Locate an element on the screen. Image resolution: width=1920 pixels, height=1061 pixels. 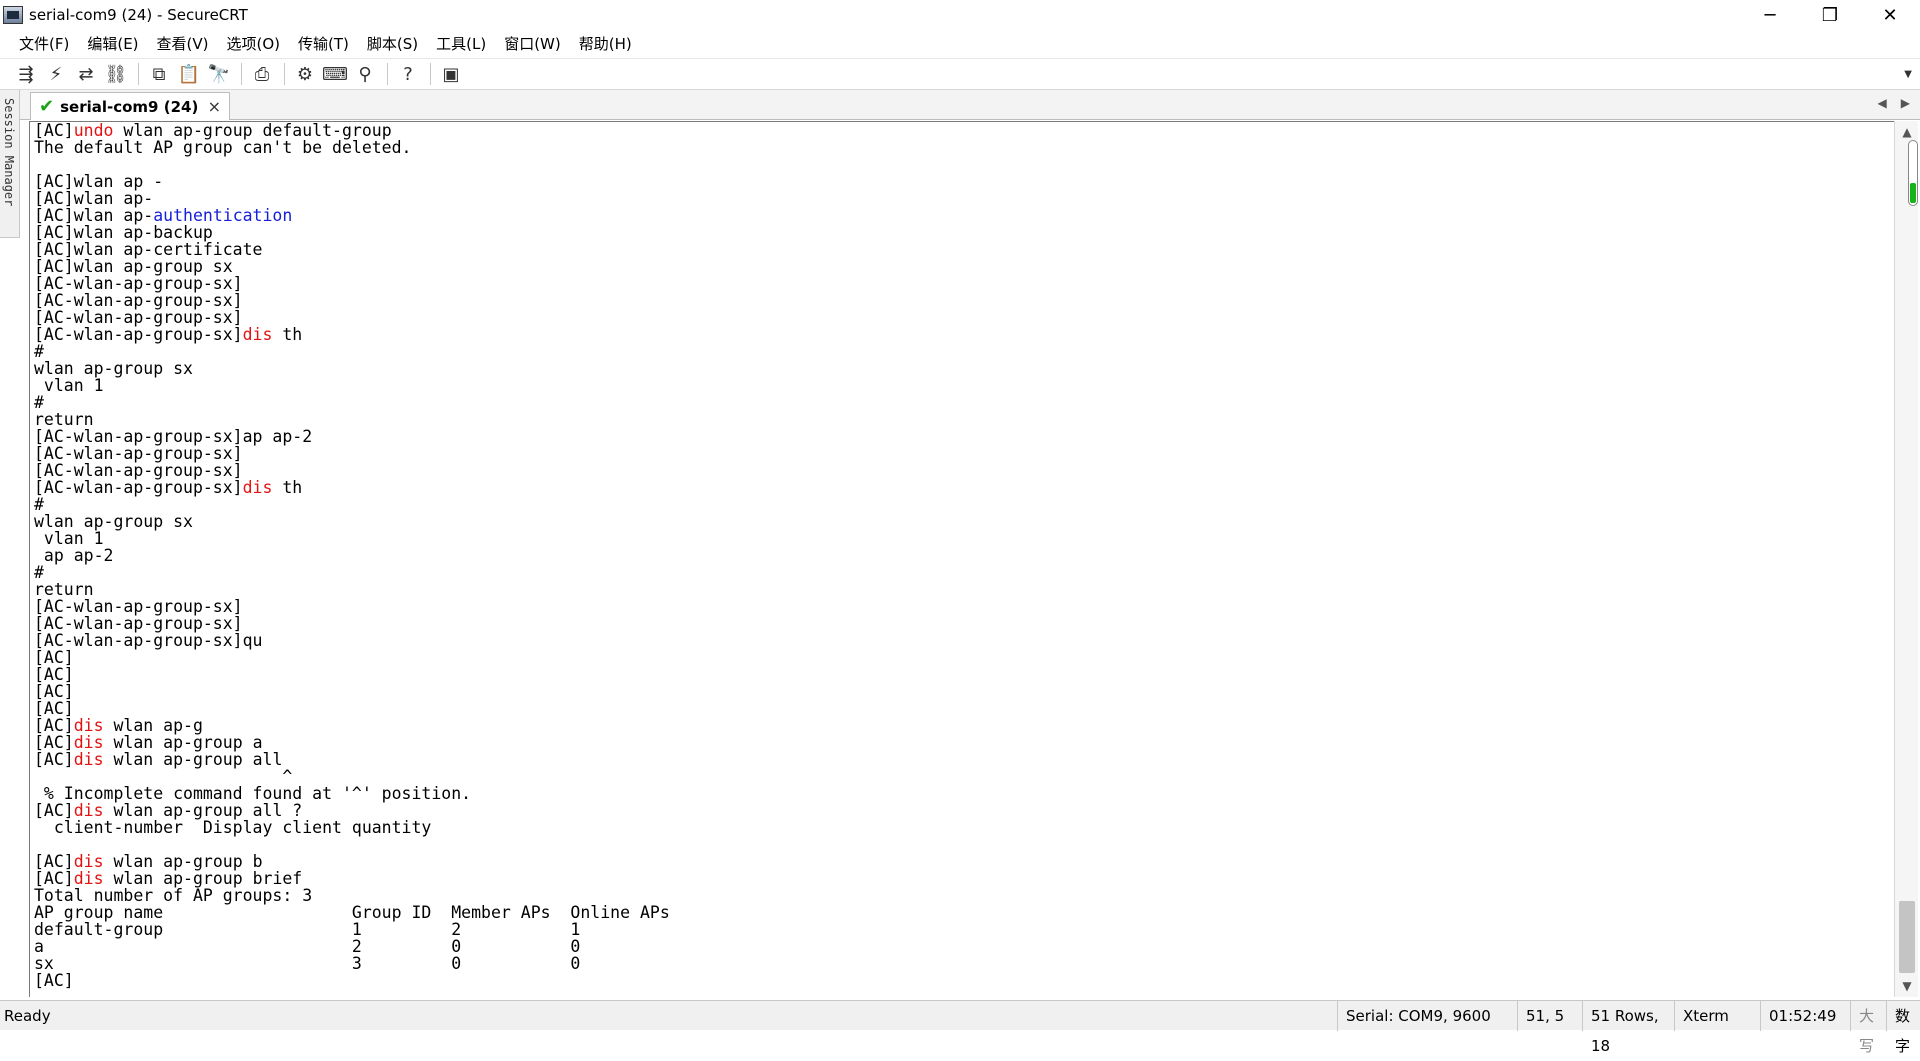
minimize-button: ─ is located at coordinates (1770, 15).